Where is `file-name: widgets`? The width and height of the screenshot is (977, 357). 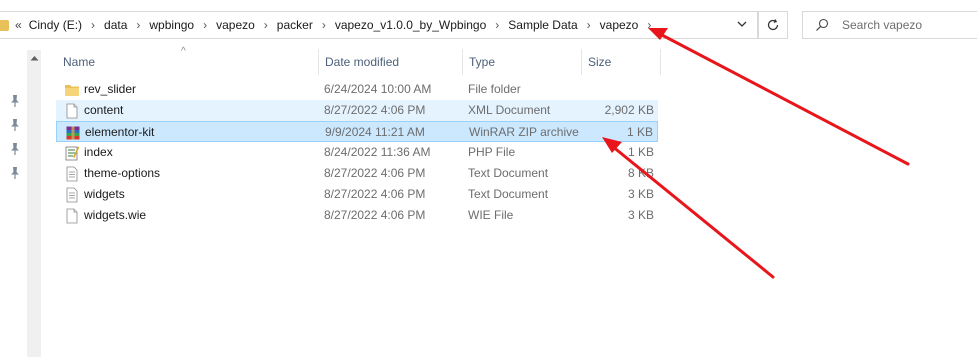 file-name: widgets is located at coordinates (104, 194).